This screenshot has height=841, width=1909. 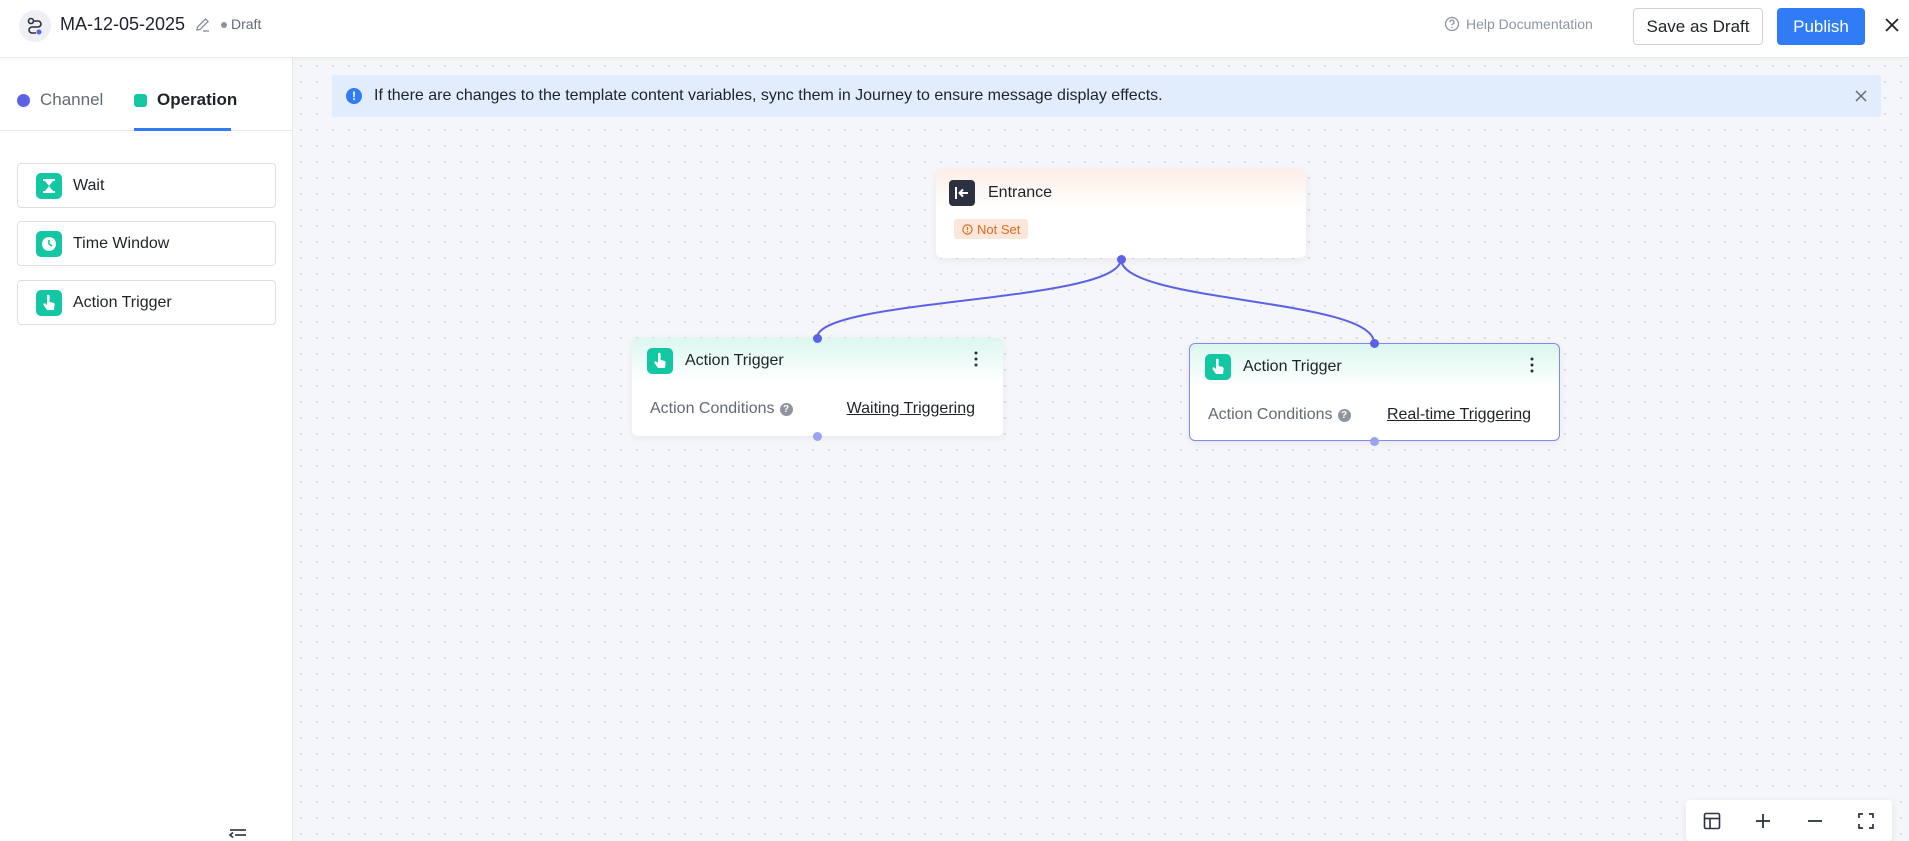 What do you see at coordinates (140, 100) in the screenshot?
I see `operation-dot-icon` at bounding box center [140, 100].